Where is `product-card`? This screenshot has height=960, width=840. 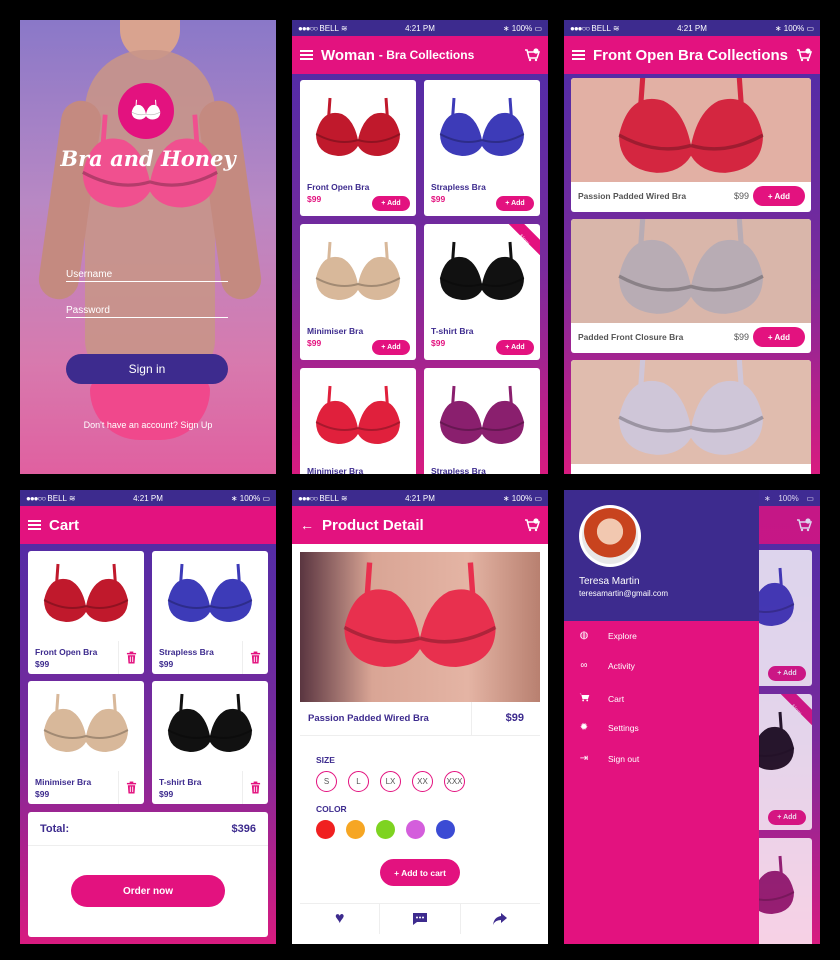
product-card is located at coordinates (691, 417).